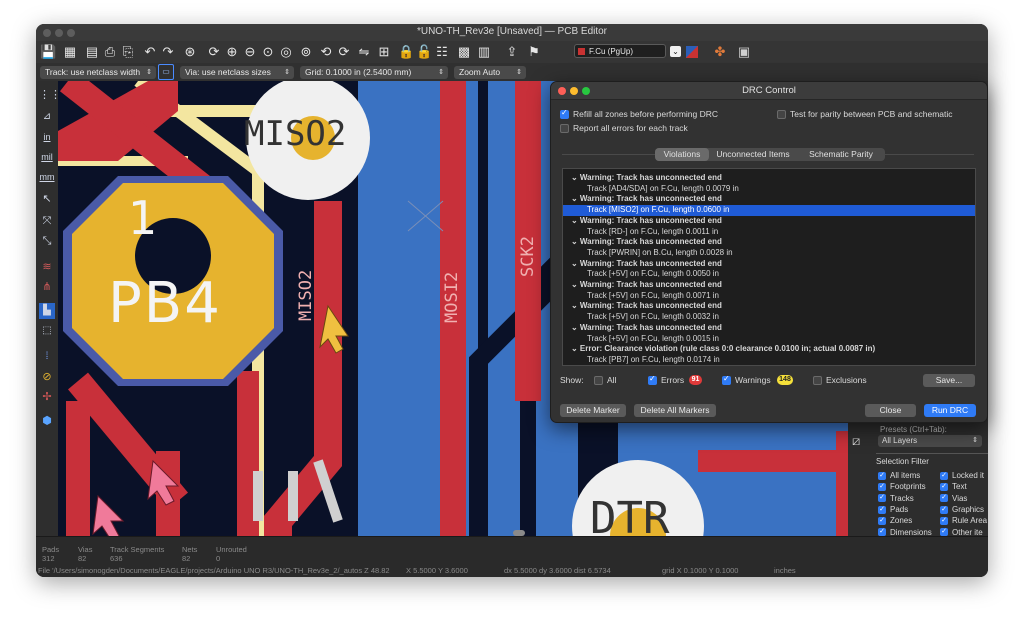 Image resolution: width=1024 pixels, height=624 pixels. What do you see at coordinates (47, 157) in the screenshot?
I see `units-mil-button: mil` at bounding box center [47, 157].